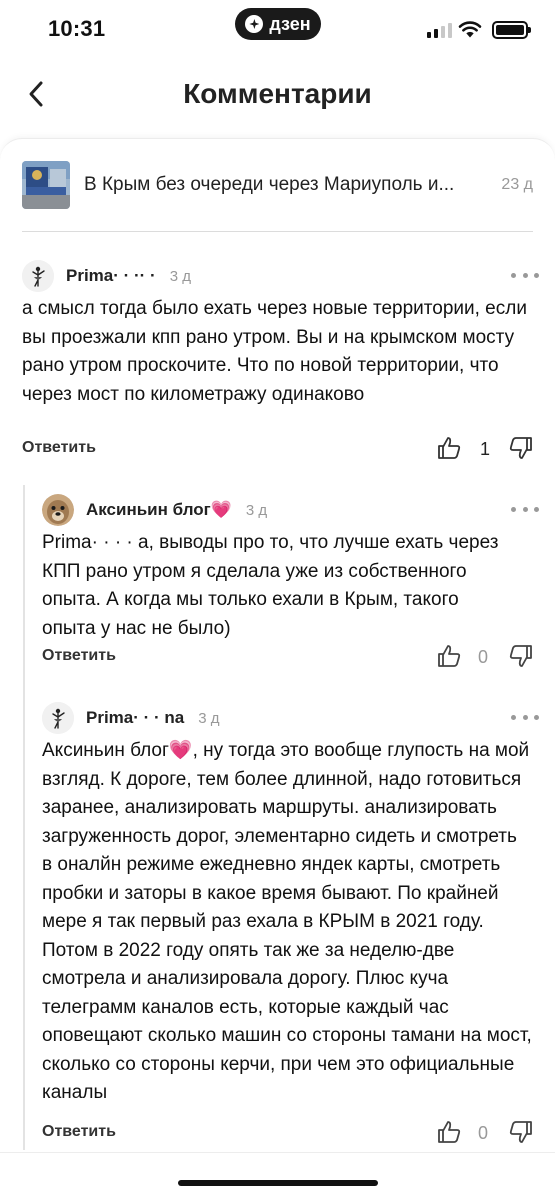 The image size is (555, 1200). What do you see at coordinates (159, 510) in the screenshot?
I see `comment-author: Аксиньин блог💗` at bounding box center [159, 510].